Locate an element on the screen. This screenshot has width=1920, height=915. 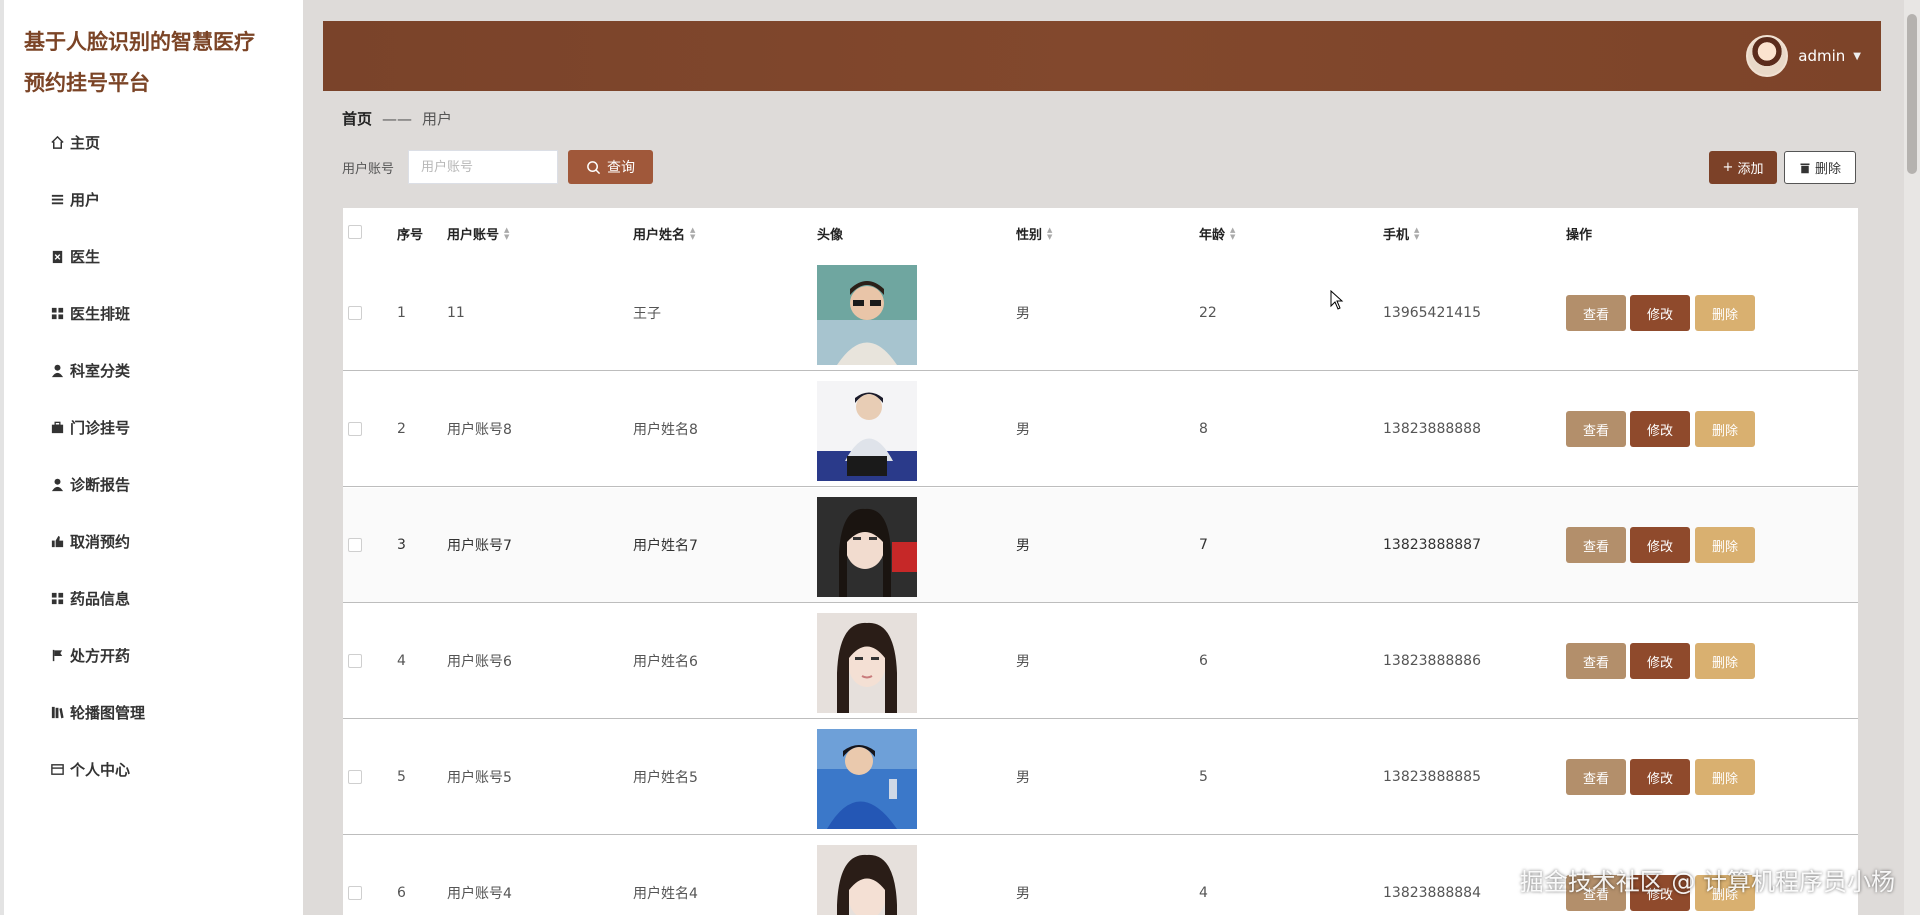
watermark: 掘金技术社区 @ 计算机程序员小杨 is located at coordinates (1707, 882).